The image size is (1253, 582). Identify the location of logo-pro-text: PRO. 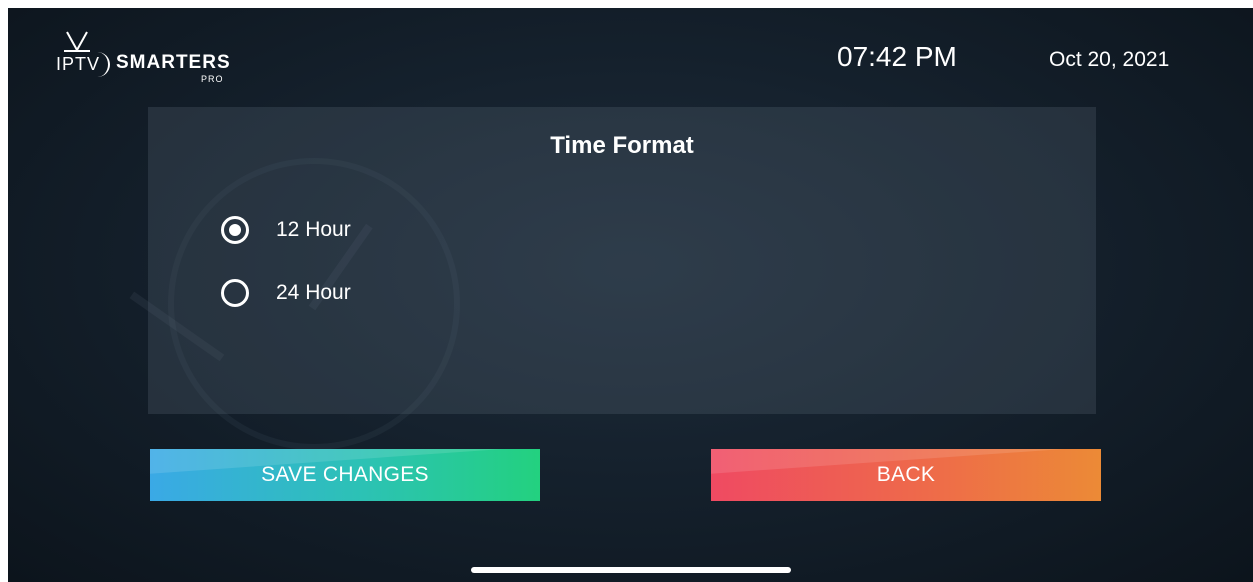
(212, 79).